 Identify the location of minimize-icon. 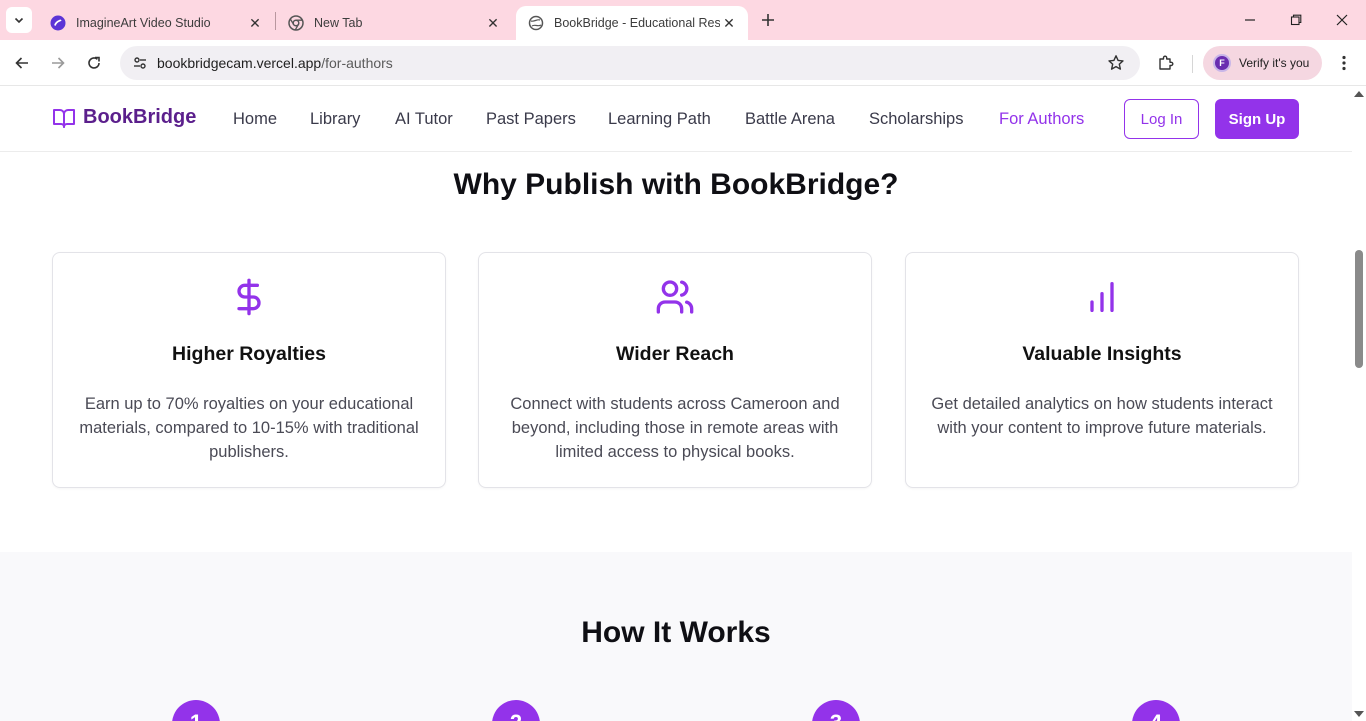
(1250, 20).